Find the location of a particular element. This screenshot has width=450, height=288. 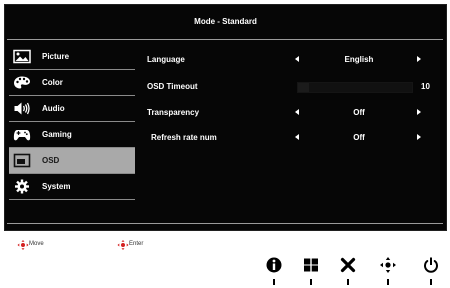

sidebar-item-label: System is located at coordinates (56, 186).